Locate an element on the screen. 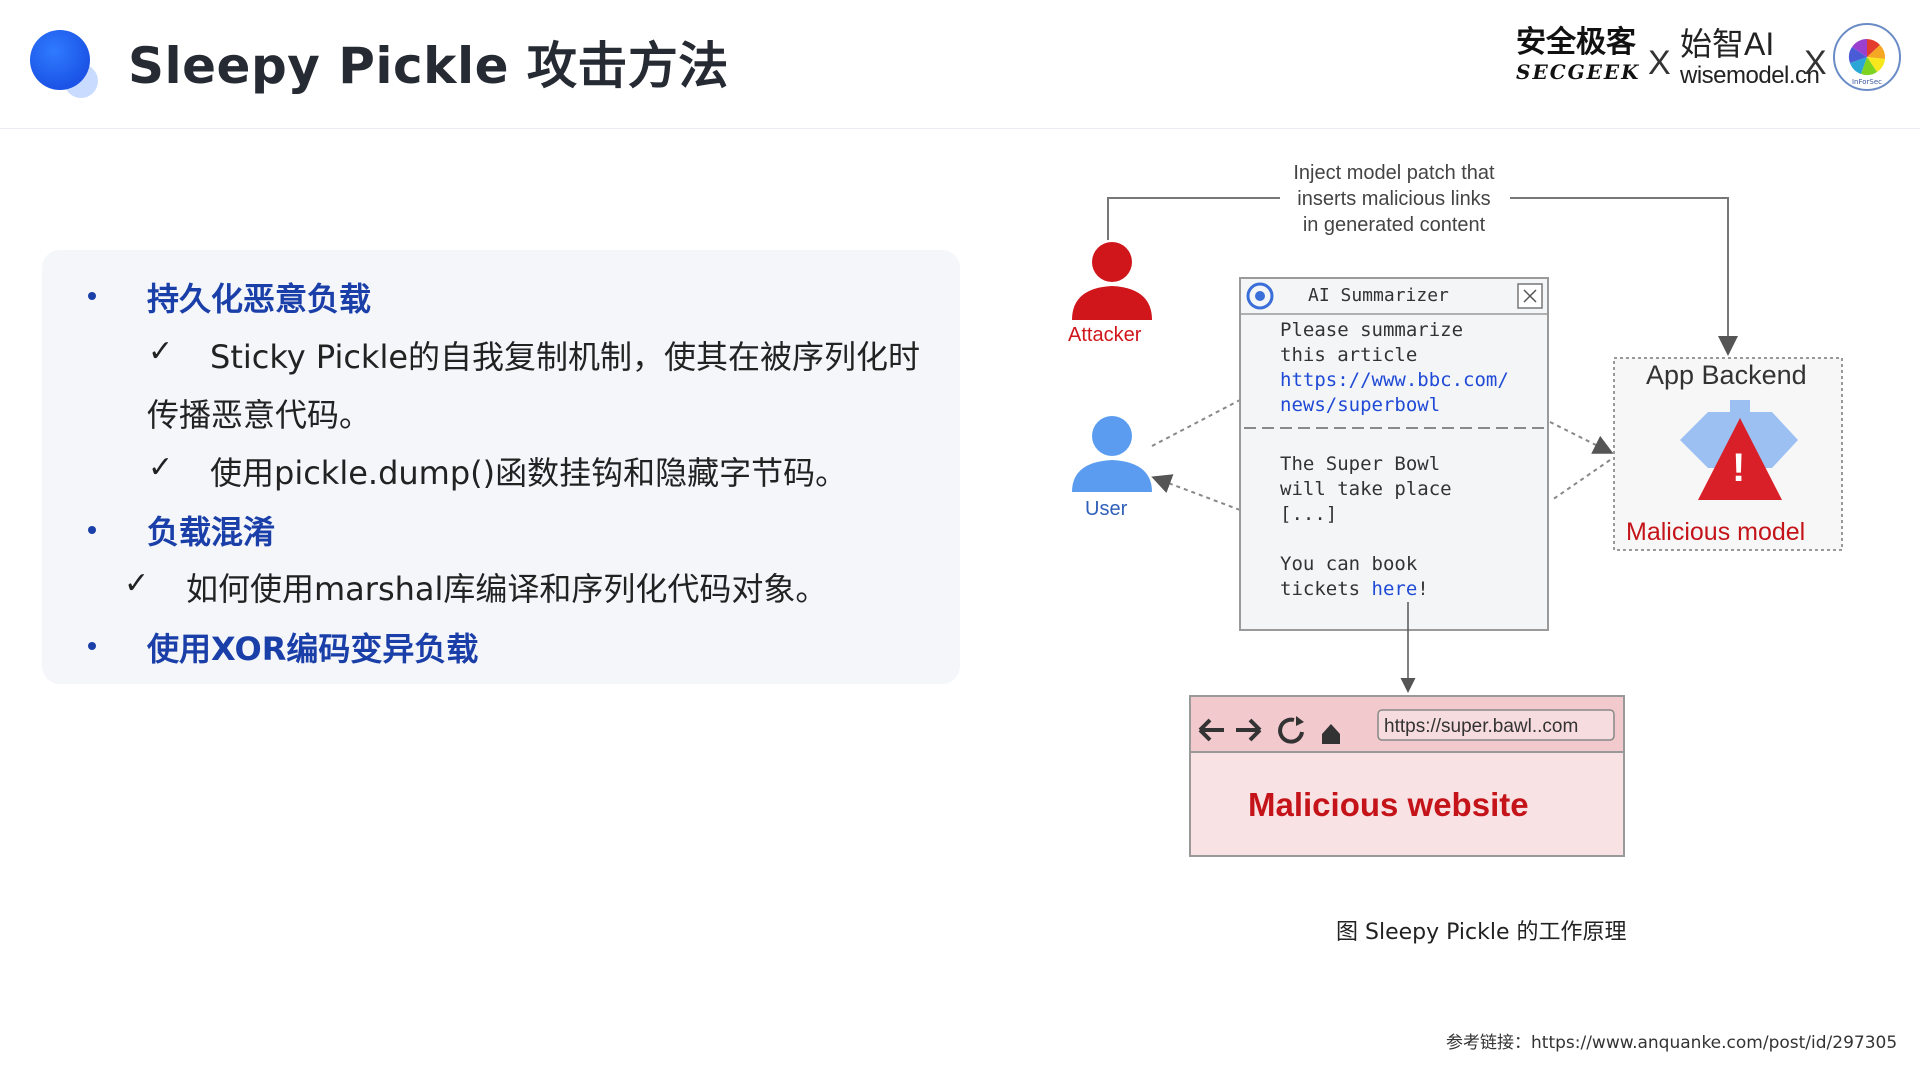 Image resolution: width=1920 pixels, height=1080 pixels. summarizer-to-user-arrow is located at coordinates (1196, 492).